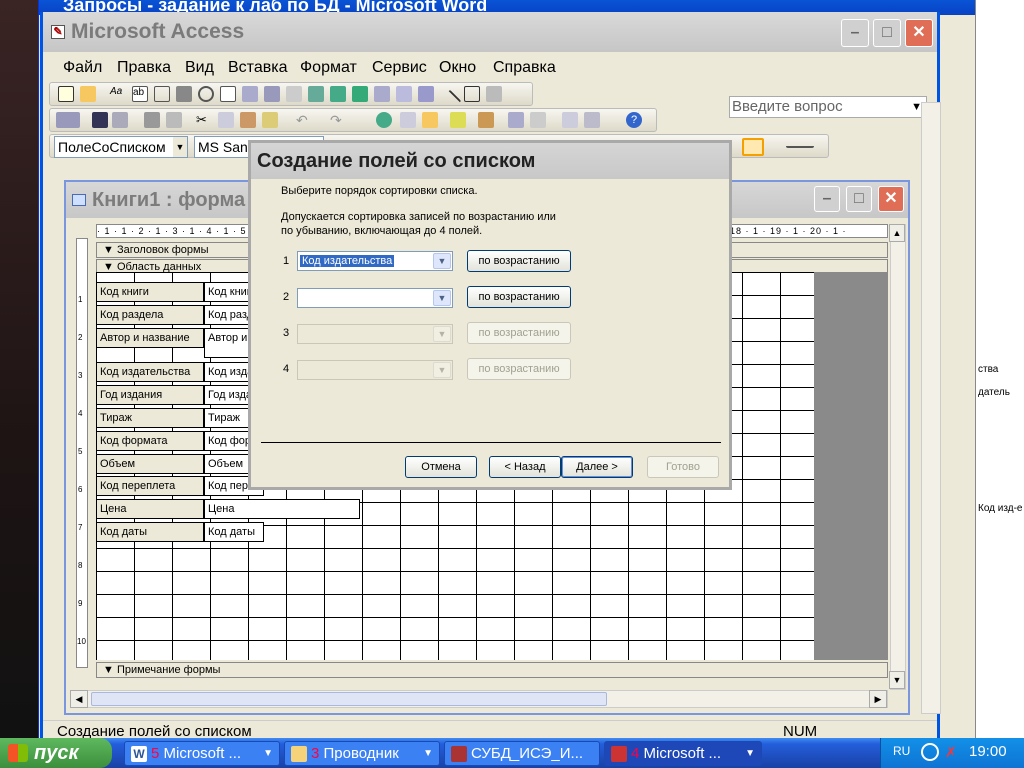  What do you see at coordinates (118, 94) in the screenshot?
I see `label-tool-icon: Aa` at bounding box center [118, 94].